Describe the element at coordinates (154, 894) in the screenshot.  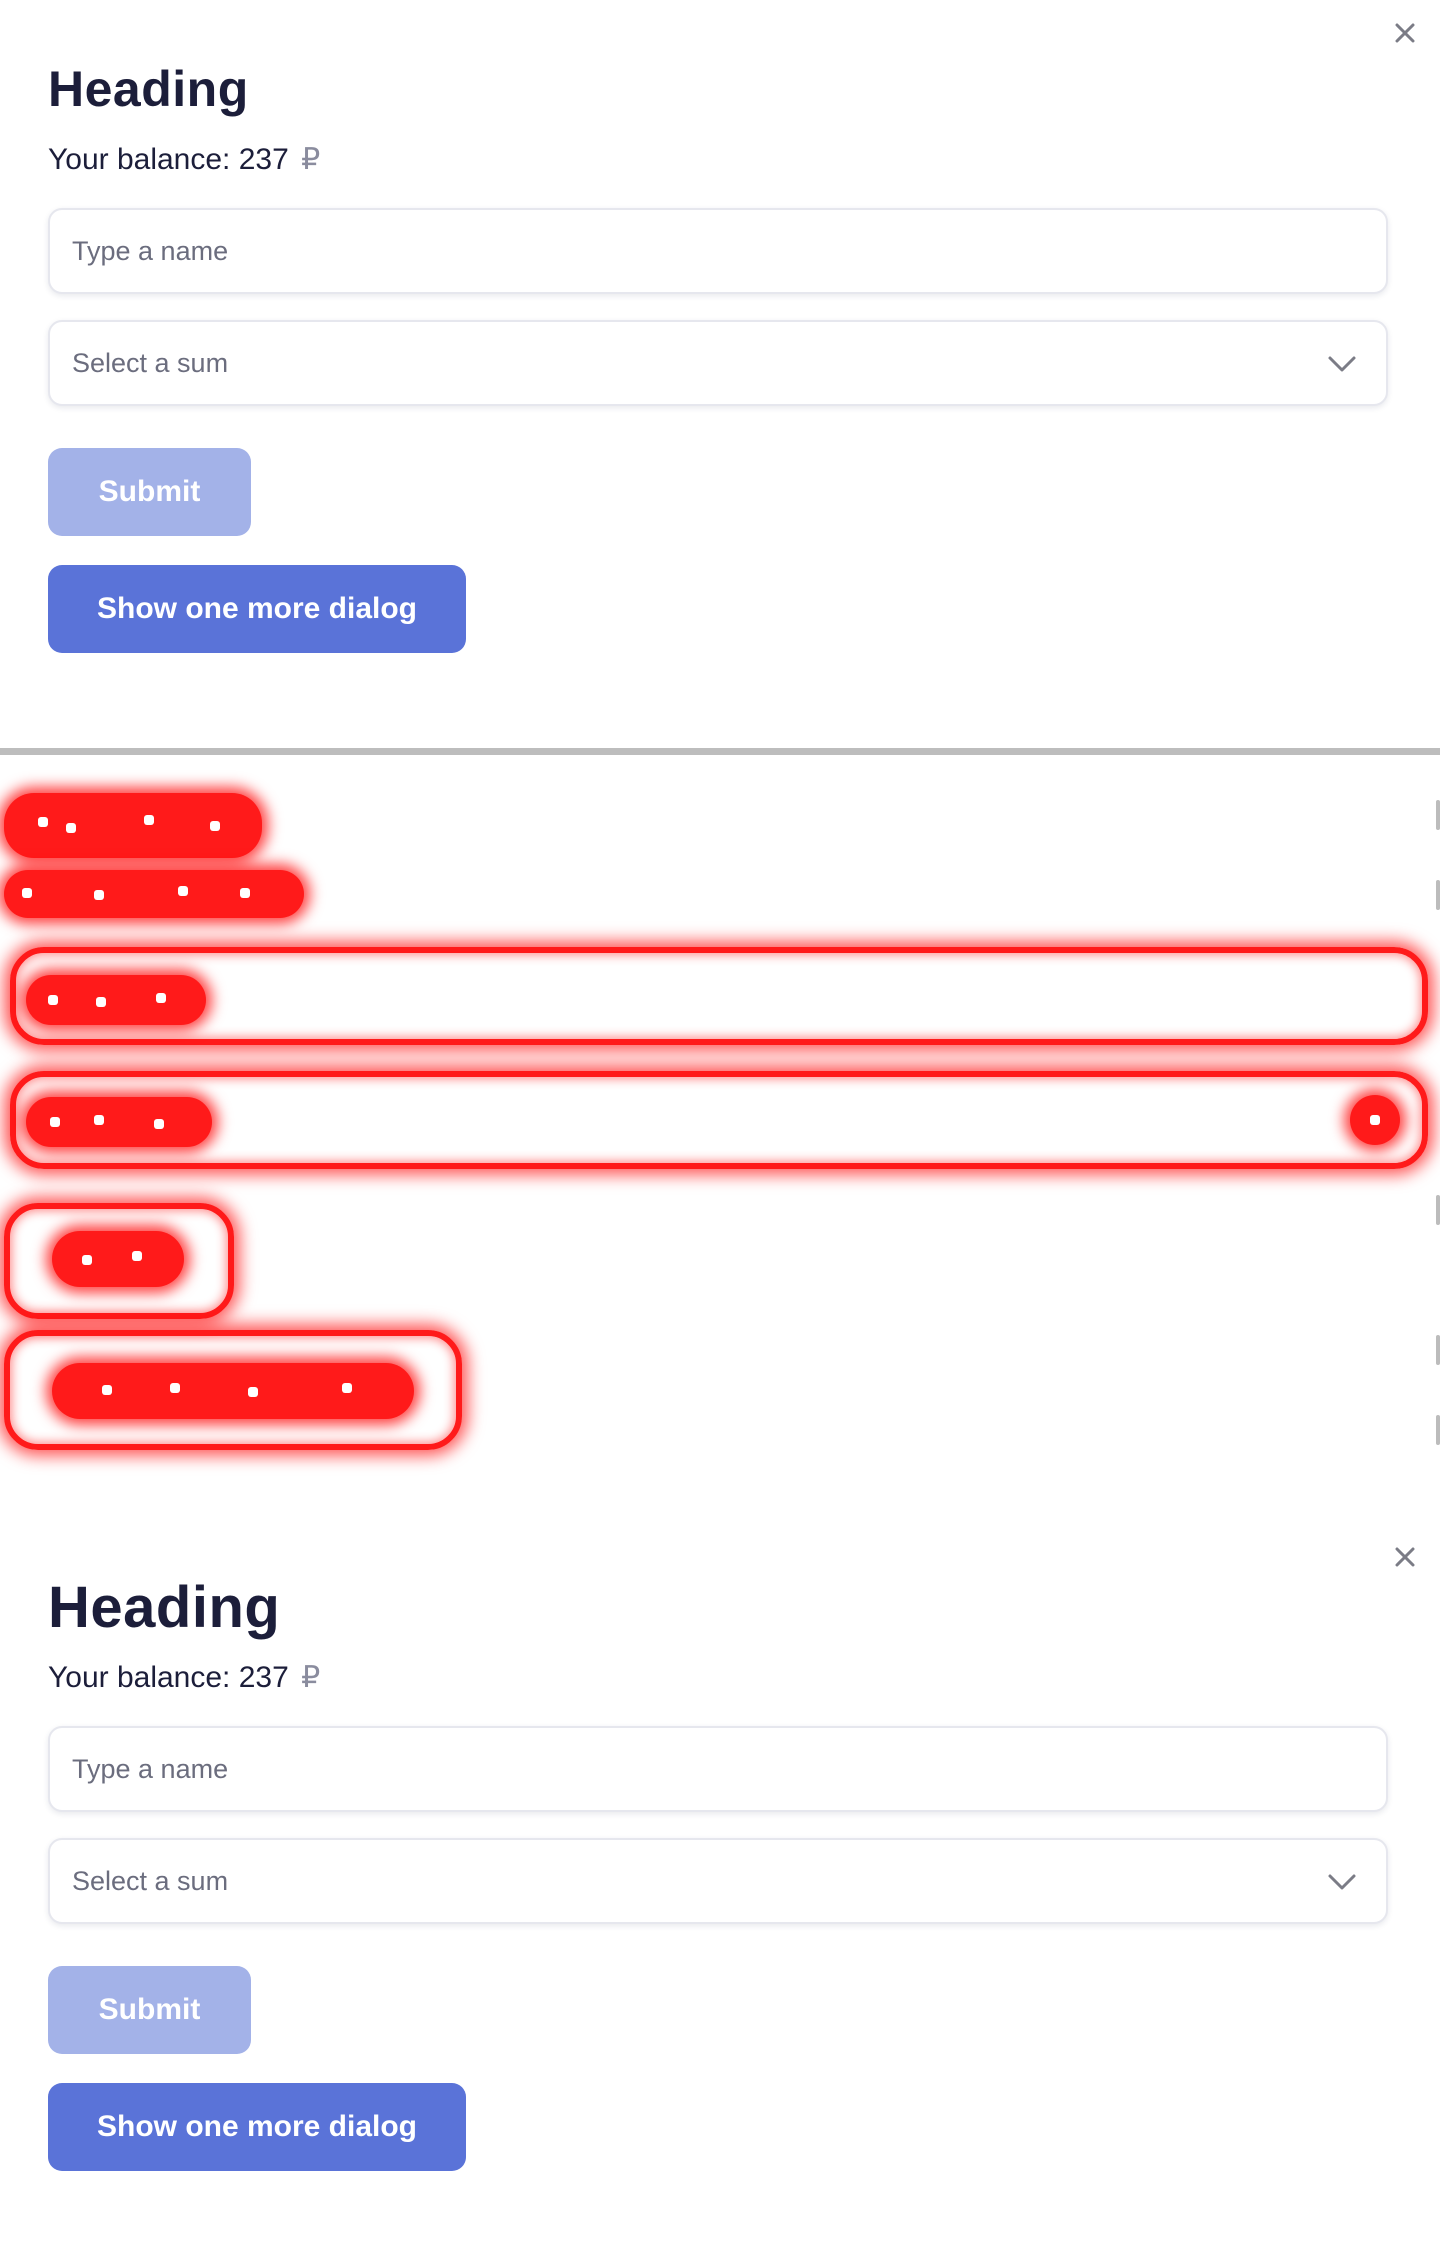
I see `highlight-balance` at that location.